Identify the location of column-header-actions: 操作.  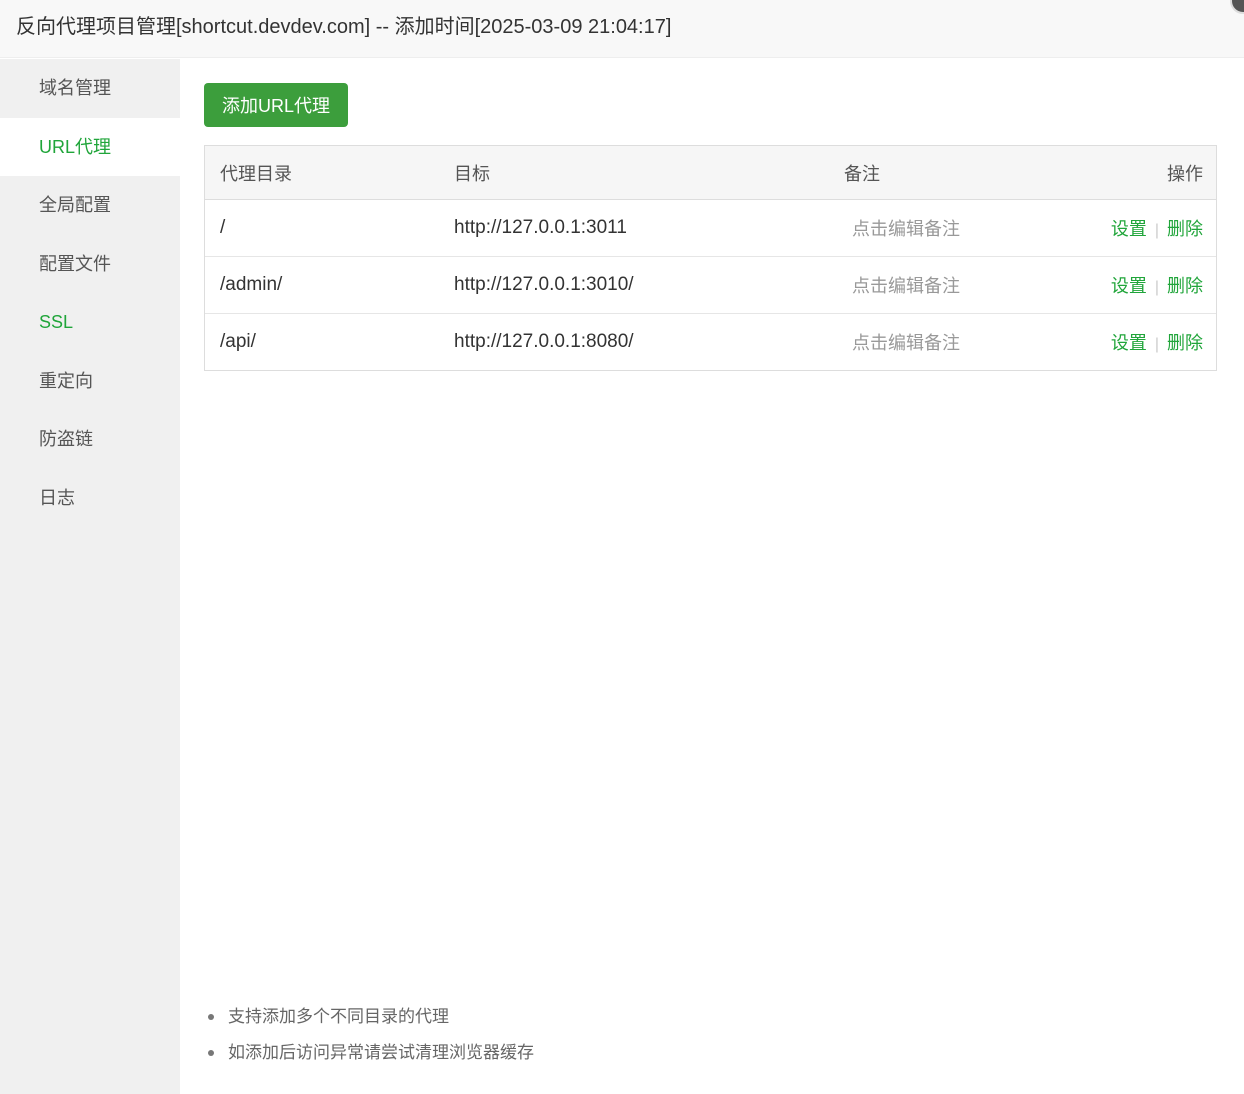
(1142, 173).